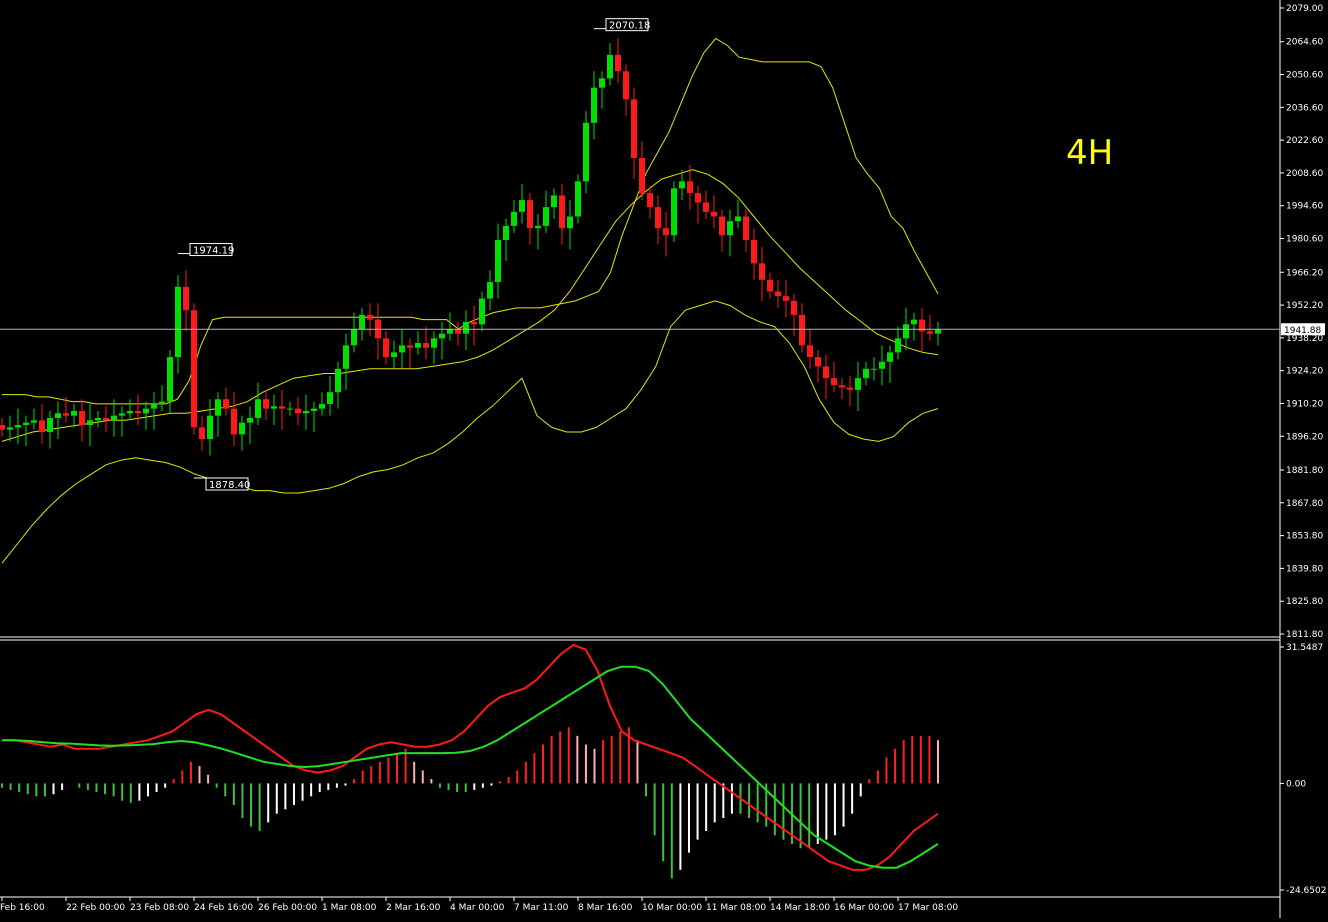 The height and width of the screenshot is (922, 1328). What do you see at coordinates (1306, 891) in the screenshot?
I see `macd-tick-label: -24.6502` at bounding box center [1306, 891].